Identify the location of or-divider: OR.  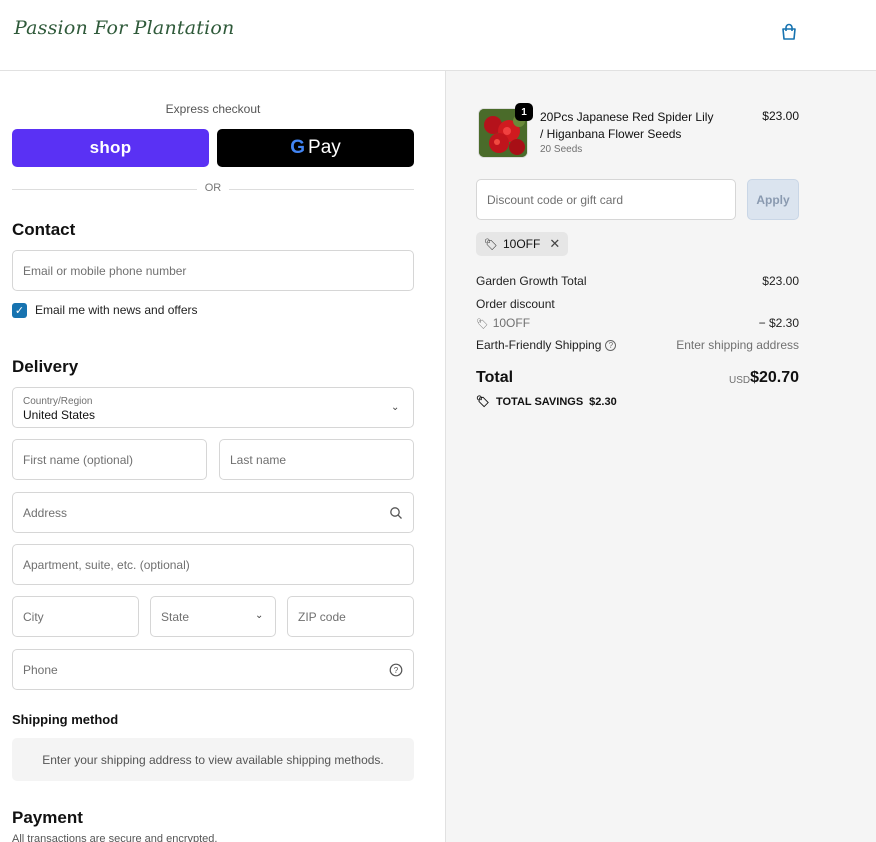
(213, 189).